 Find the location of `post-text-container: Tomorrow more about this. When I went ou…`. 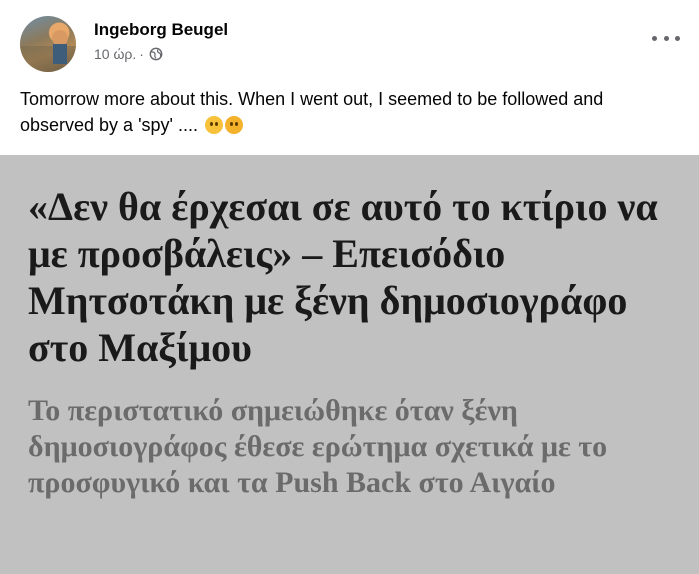

post-text-container: Tomorrow more about this. When I went ou… is located at coordinates (350, 112).